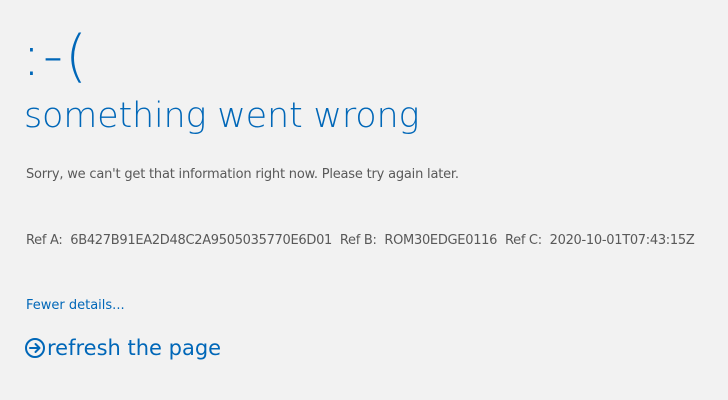 Image resolution: width=728 pixels, height=400 pixels. Describe the element at coordinates (523, 240) in the screenshot. I see `ref-c-label: Ref C:` at that location.